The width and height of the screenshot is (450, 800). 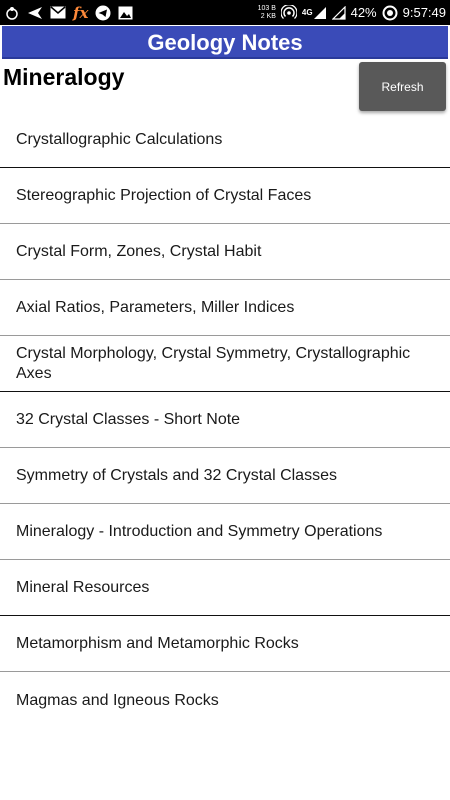 I want to click on list-item: 32 Crystal Classes - Short Note, so click(x=225, y=420).